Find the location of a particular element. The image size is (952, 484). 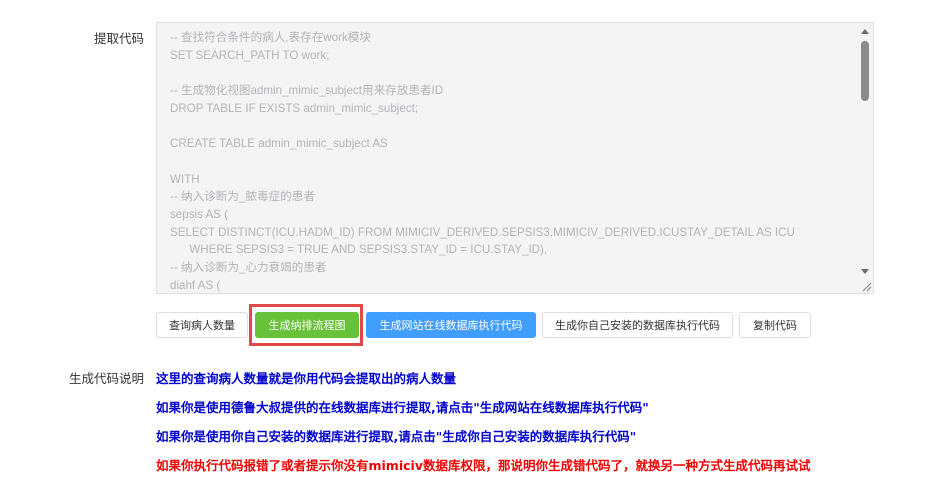

note-local-db: 如果你是使用你自己安装的数据库进行提取,请点击"生成你自己安装的数据库执行代码" is located at coordinates (396, 436).